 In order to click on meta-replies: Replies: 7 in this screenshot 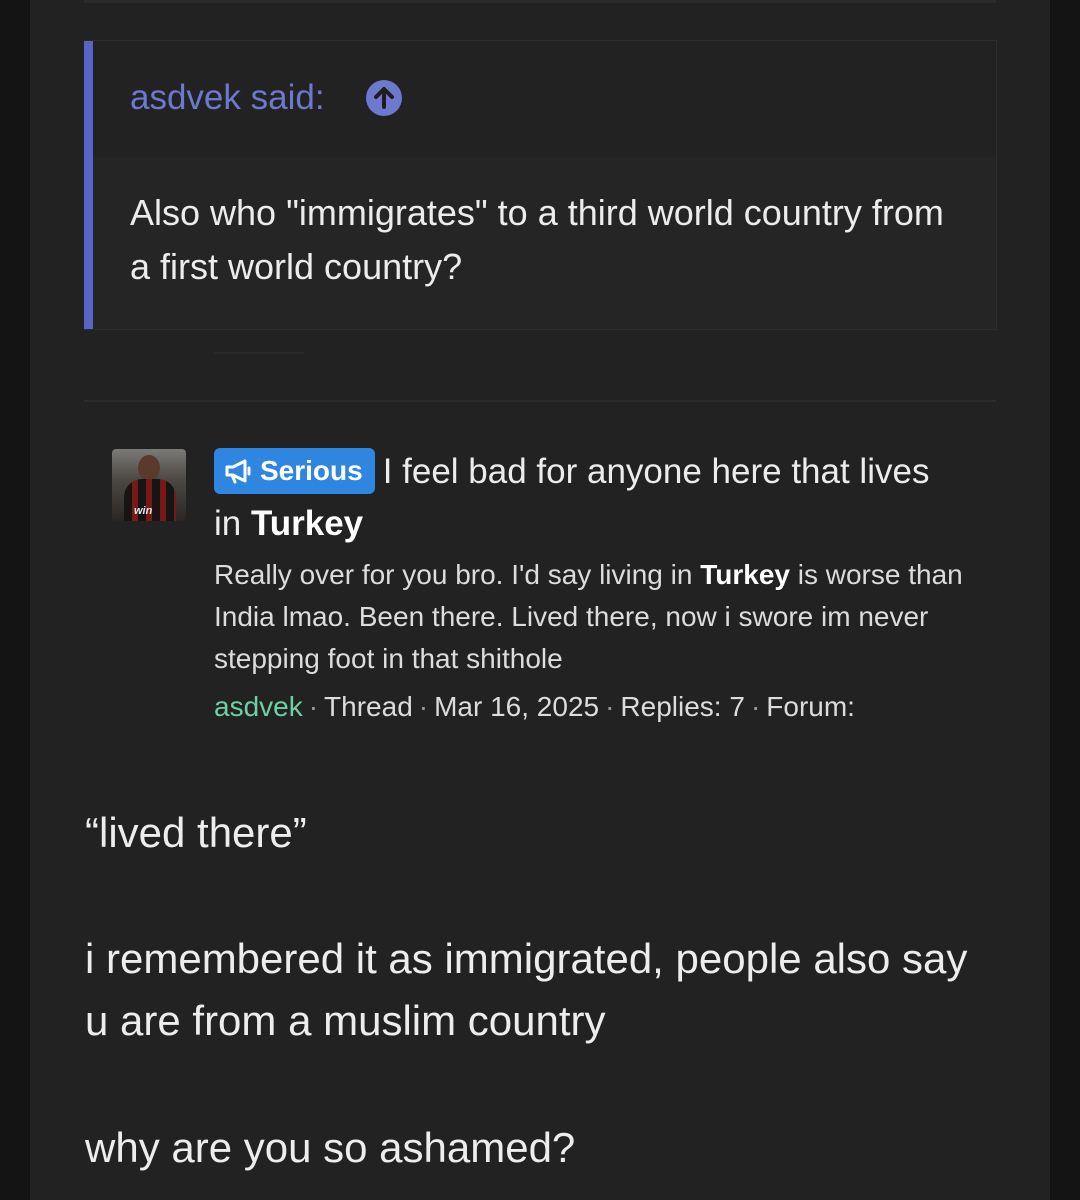, I will do `click(682, 706)`.